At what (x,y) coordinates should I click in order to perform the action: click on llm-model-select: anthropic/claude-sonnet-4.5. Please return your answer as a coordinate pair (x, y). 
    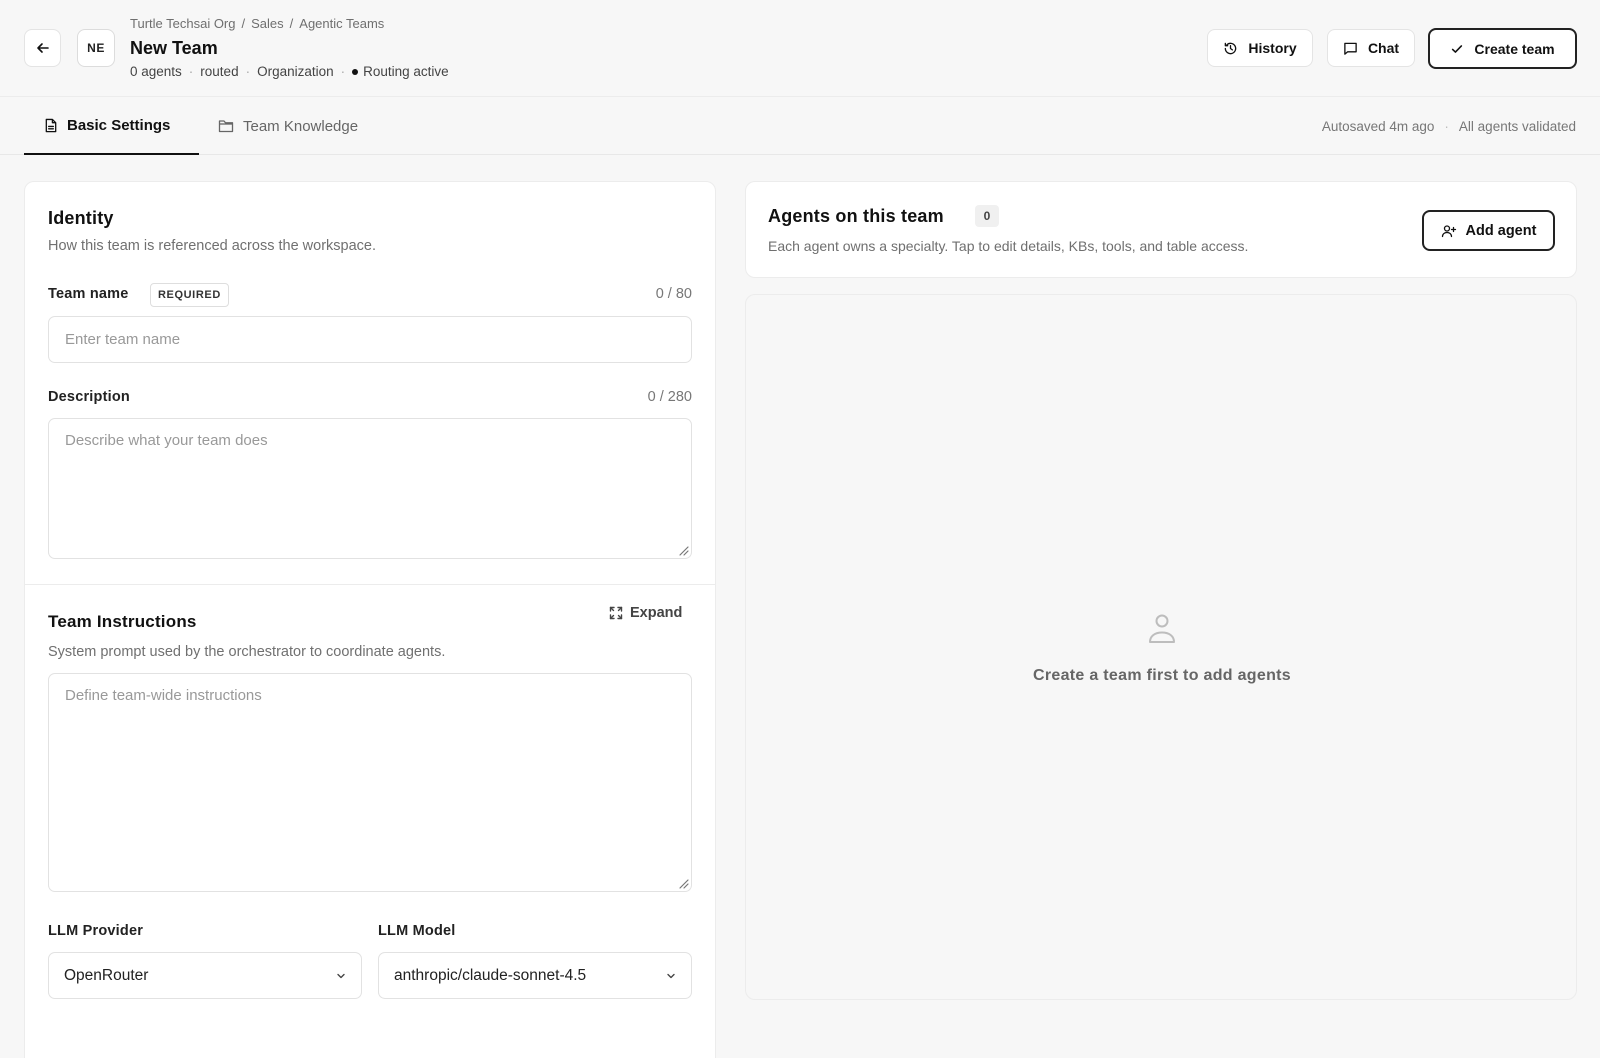
    Looking at the image, I should click on (535, 975).